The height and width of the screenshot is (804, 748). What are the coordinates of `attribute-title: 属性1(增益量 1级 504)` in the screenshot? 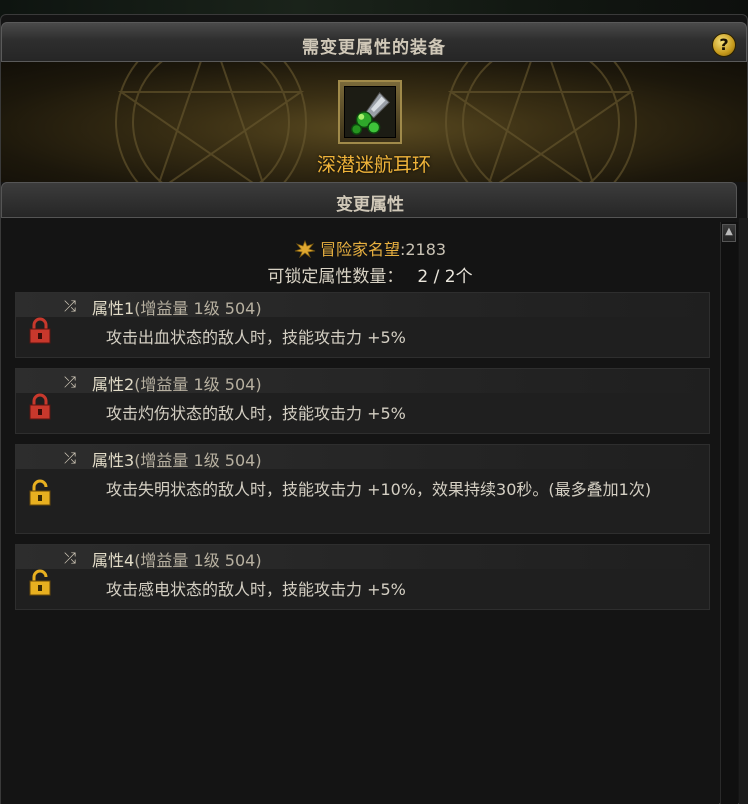 It's located at (177, 307).